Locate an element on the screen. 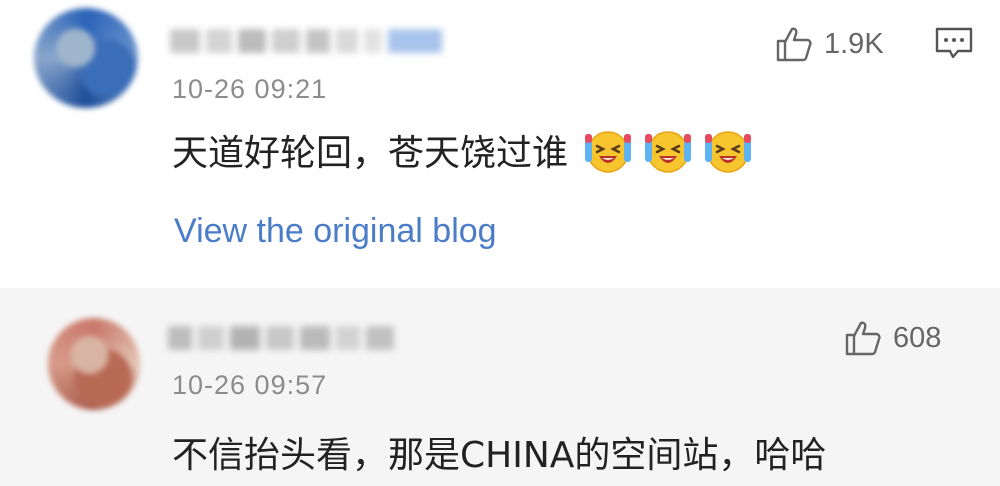  comment-timestamp: 10-26 09:57 is located at coordinates (250, 385).